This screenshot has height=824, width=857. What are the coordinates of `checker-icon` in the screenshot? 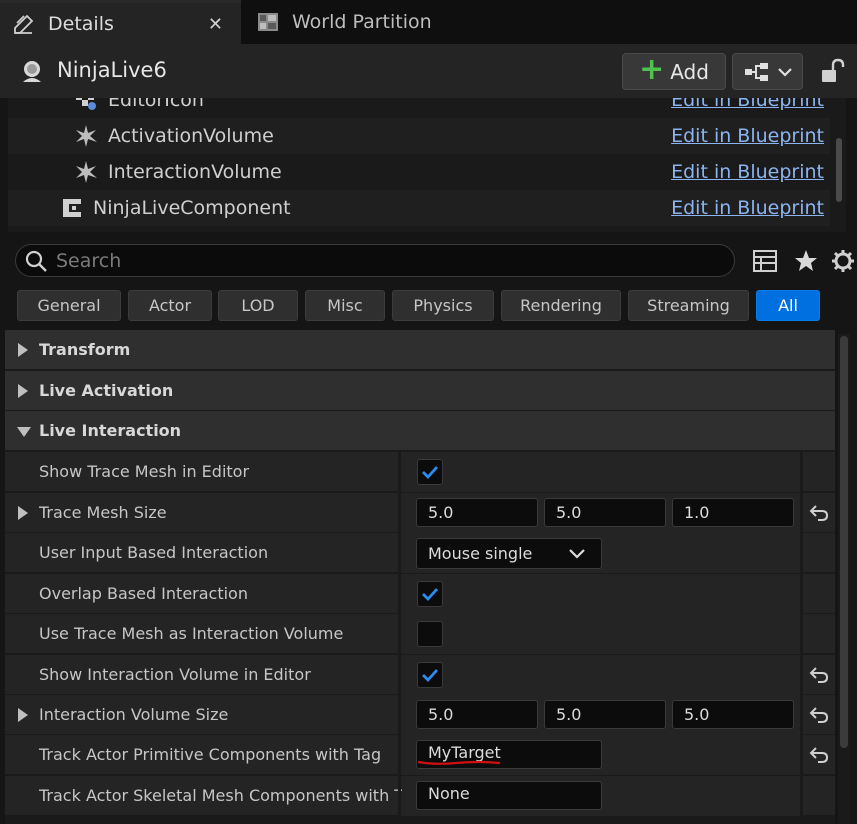 It's located at (86, 104).